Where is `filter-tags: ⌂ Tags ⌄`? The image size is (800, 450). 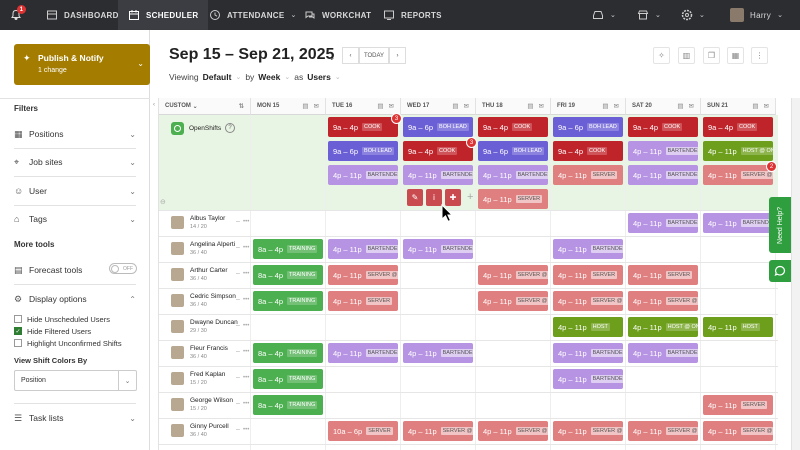 filter-tags: ⌂ Tags ⌄ is located at coordinates (75, 219).